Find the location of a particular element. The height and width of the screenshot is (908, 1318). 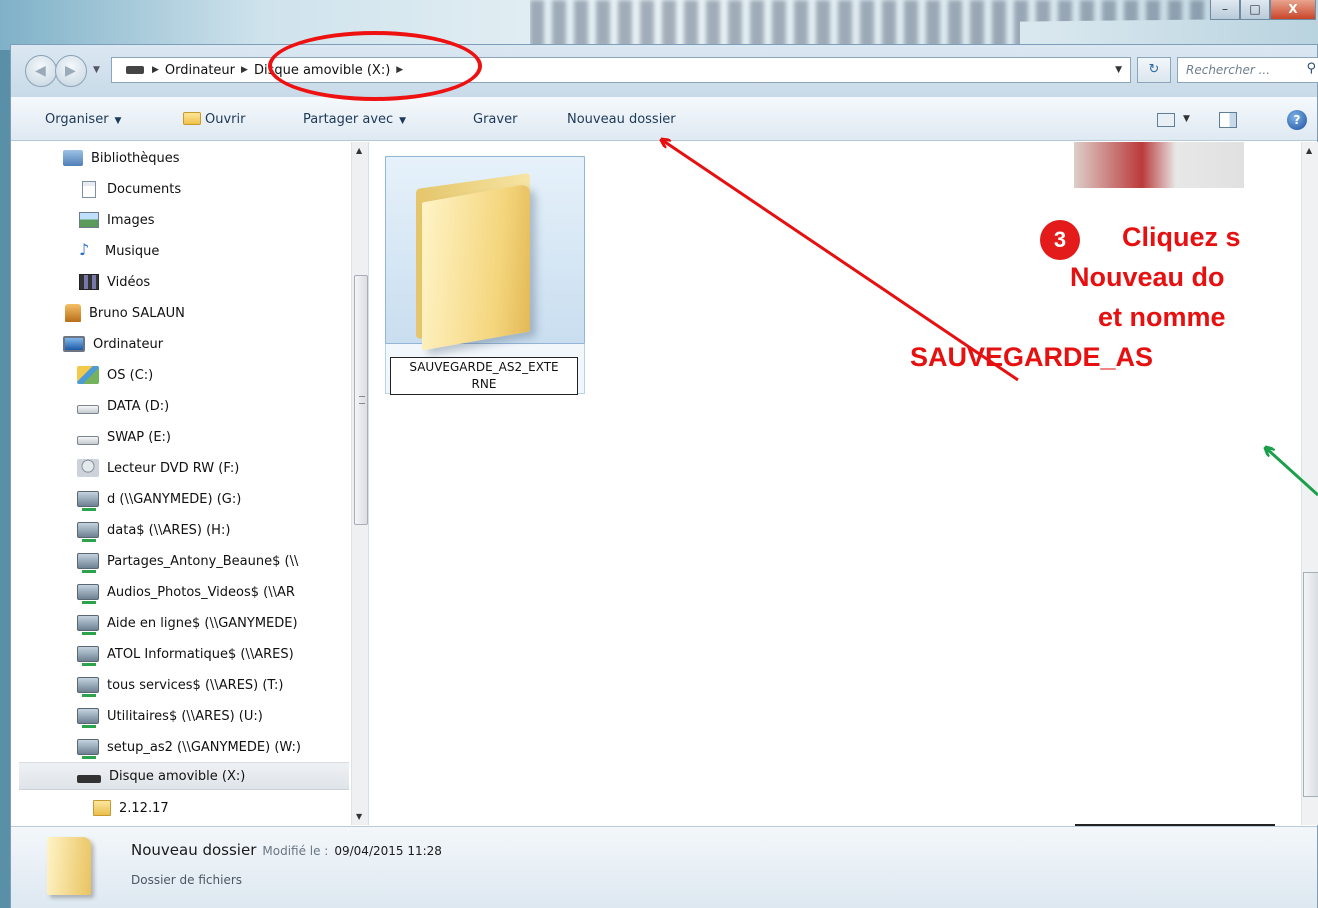

nouveau-dossier-button: Nouveau dossier is located at coordinates (621, 119).